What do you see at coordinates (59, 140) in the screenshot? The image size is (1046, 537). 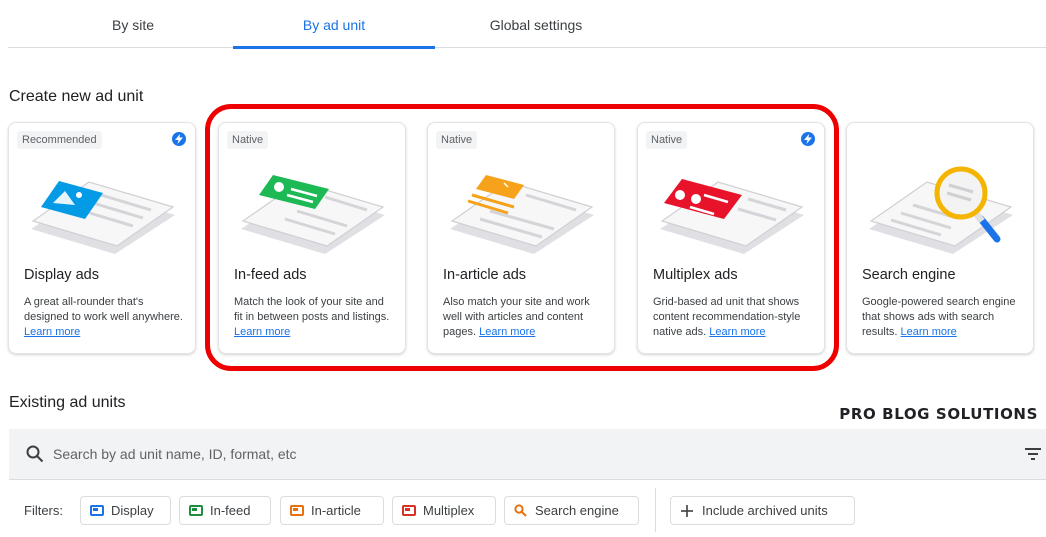 I see `card-badge: Recommended` at bounding box center [59, 140].